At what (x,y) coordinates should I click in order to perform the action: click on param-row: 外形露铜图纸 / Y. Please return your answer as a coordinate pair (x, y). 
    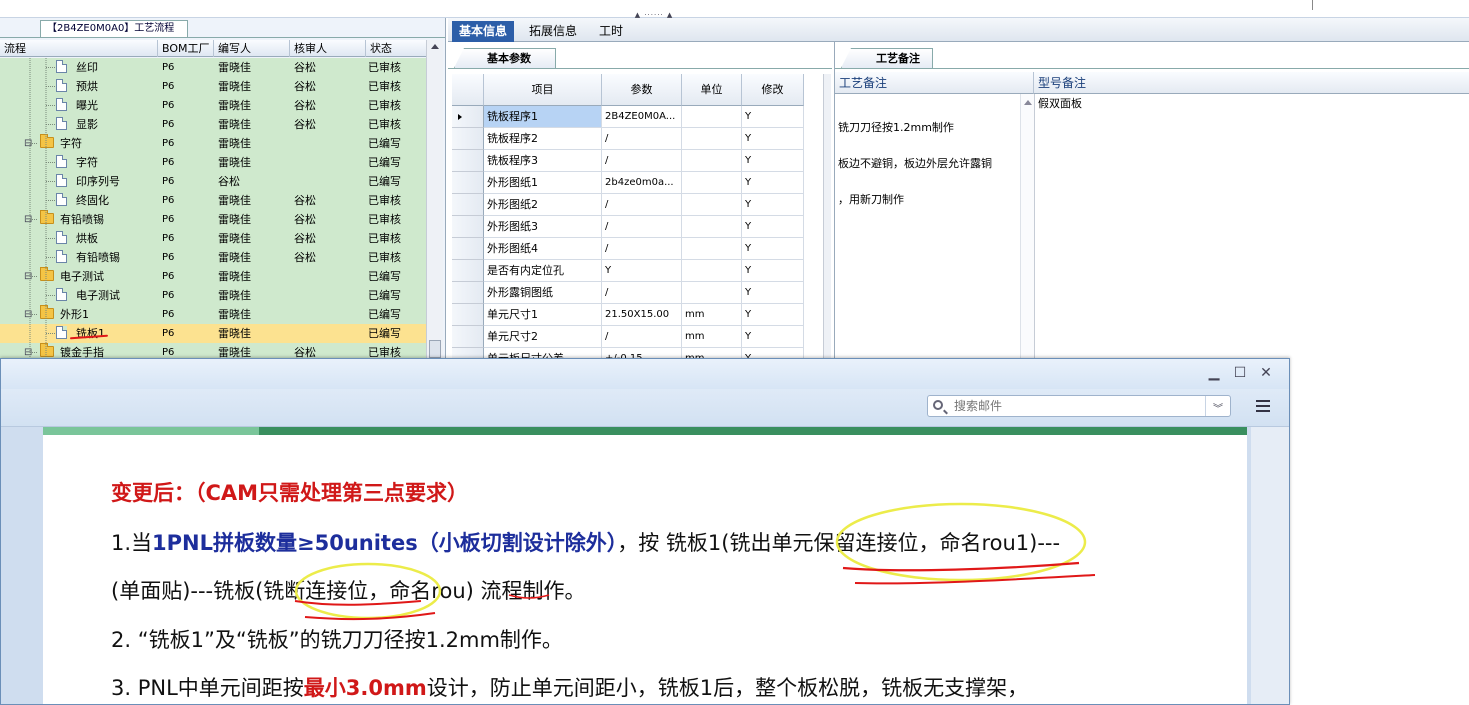
    Looking at the image, I should click on (640, 293).